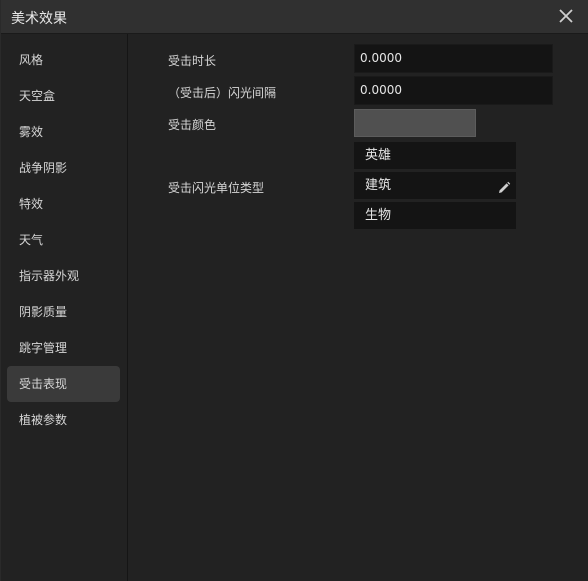 This screenshot has height=581, width=588. Describe the element at coordinates (43, 168) in the screenshot. I see `sidebar-item-label: 战争阴影` at that location.